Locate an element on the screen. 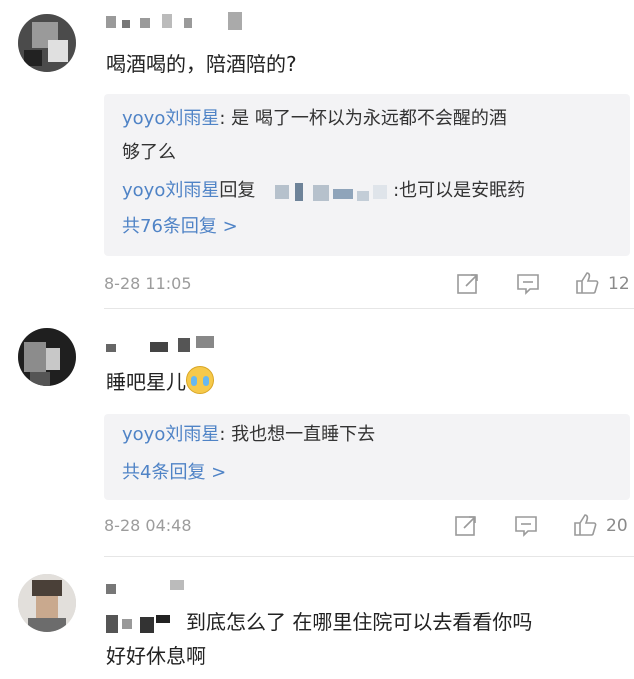 The image size is (634, 679). view-more-replies-link: 共4条回复 > is located at coordinates (174, 473).